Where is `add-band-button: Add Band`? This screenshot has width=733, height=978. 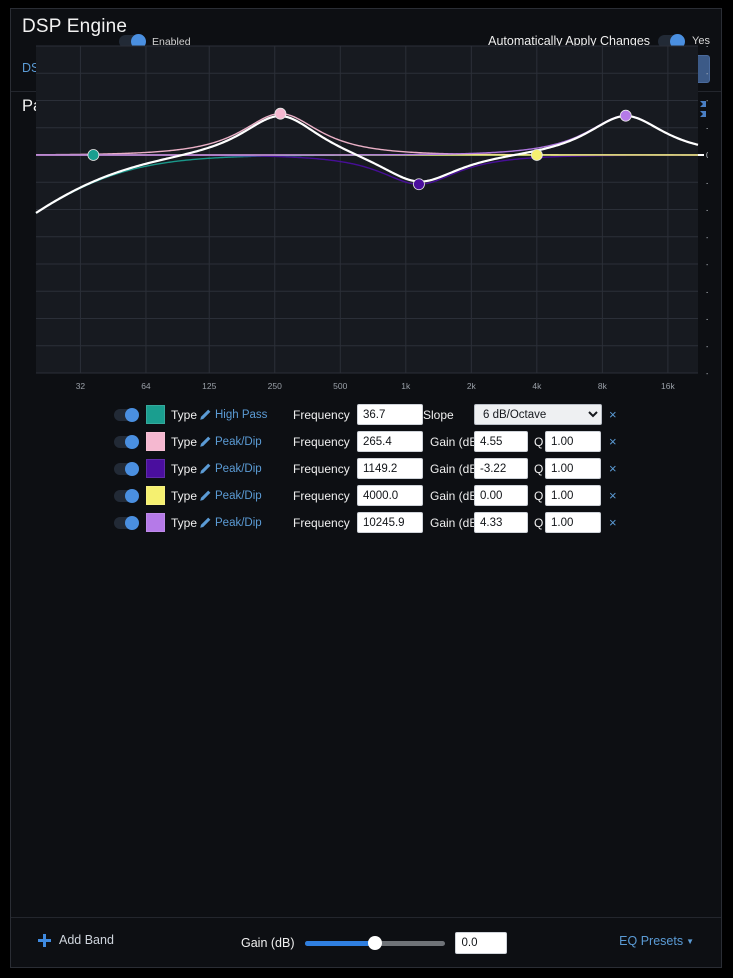
add-band-button: Add Band is located at coordinates (76, 940).